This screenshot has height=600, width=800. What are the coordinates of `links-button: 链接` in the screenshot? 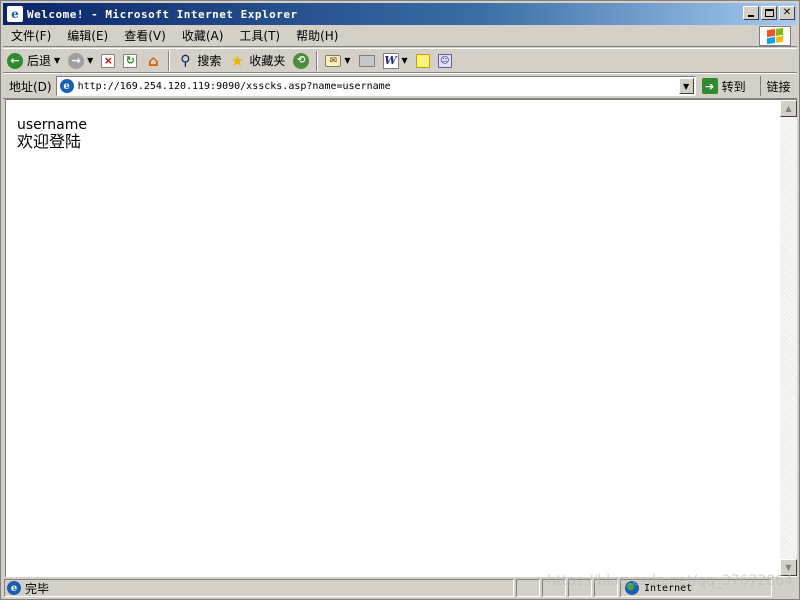 It's located at (775, 86).